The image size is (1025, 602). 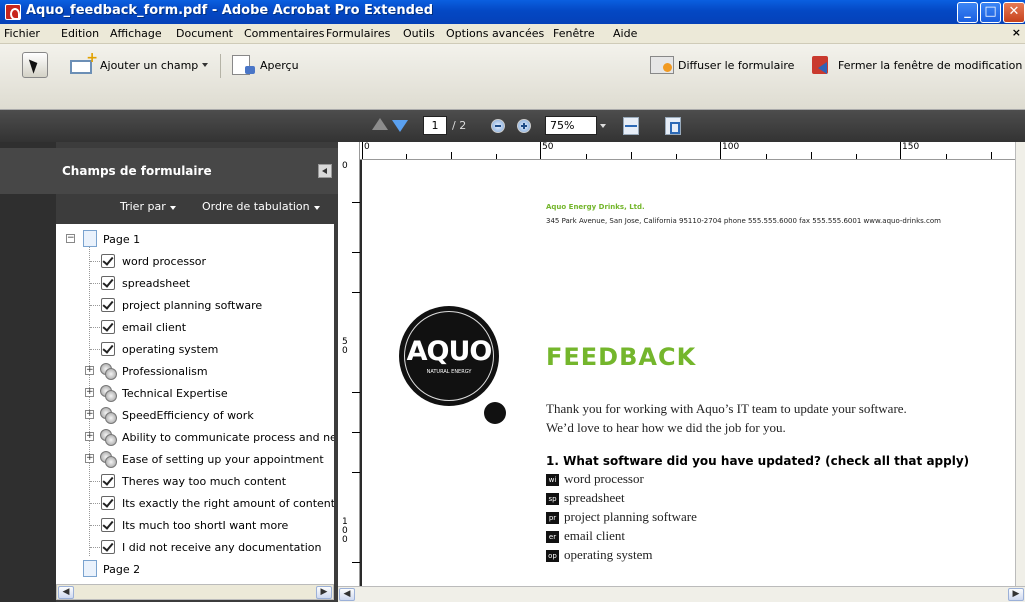 What do you see at coordinates (136, 33) in the screenshot?
I see `menu-affichage: Affichage` at bounding box center [136, 33].